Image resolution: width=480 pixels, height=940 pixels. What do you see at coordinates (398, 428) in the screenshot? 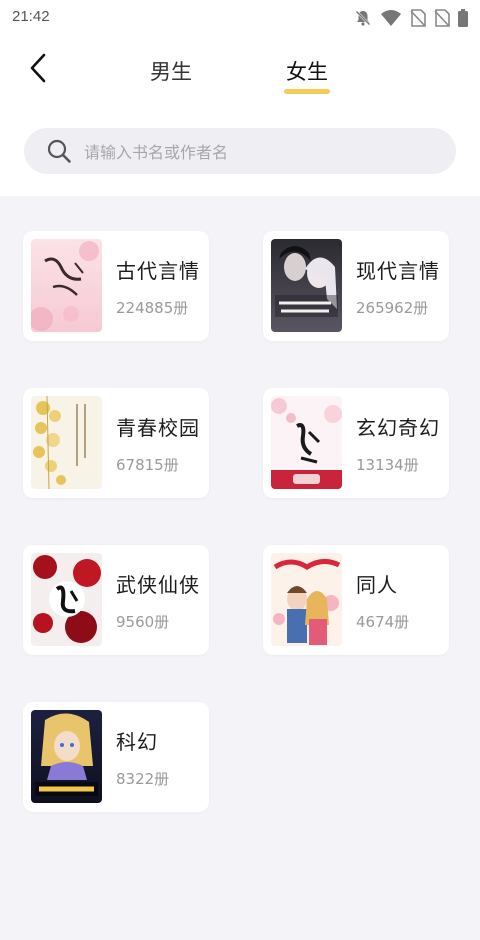
I see `category-title: 玄幻奇幻` at bounding box center [398, 428].